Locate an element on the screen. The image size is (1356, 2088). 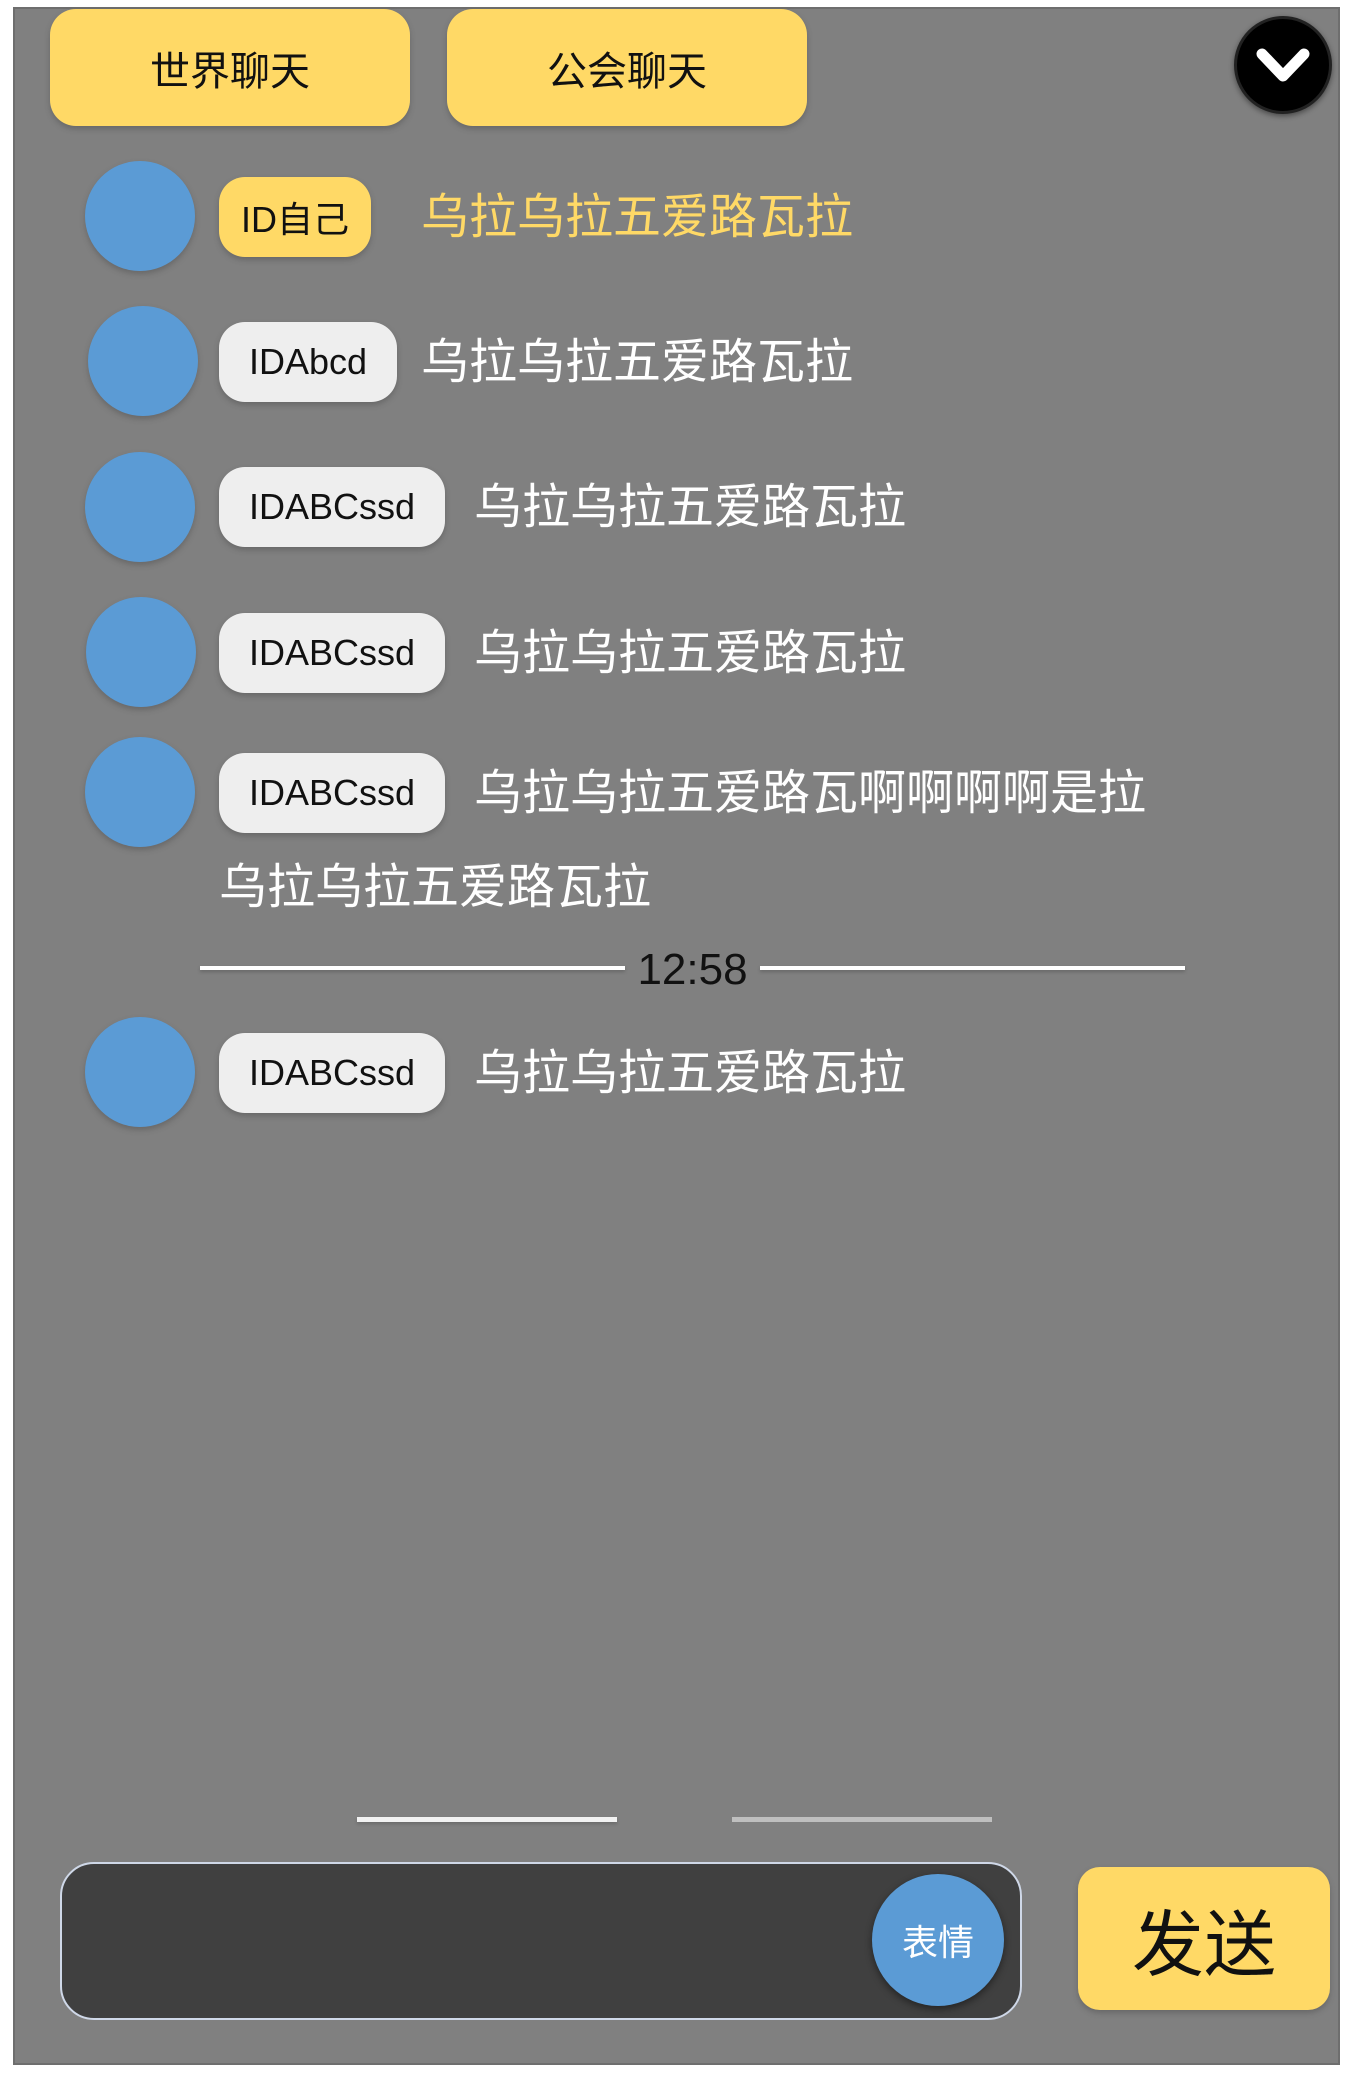
list-item: IDABCssd 乌拉乌拉五爱路瓦啊啊啊啊是拉 乌拉乌拉五爱路瓦拉 is located at coordinates (685, 827).